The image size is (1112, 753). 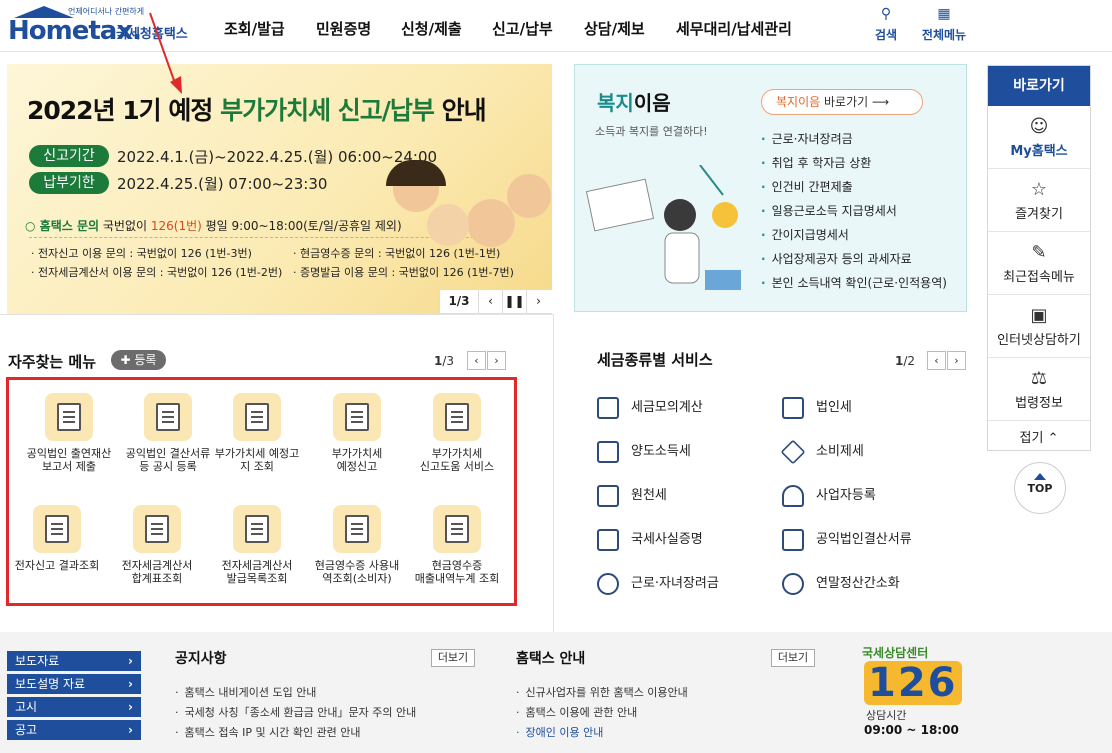 I want to click on tax-next-button: ›, so click(x=956, y=360).